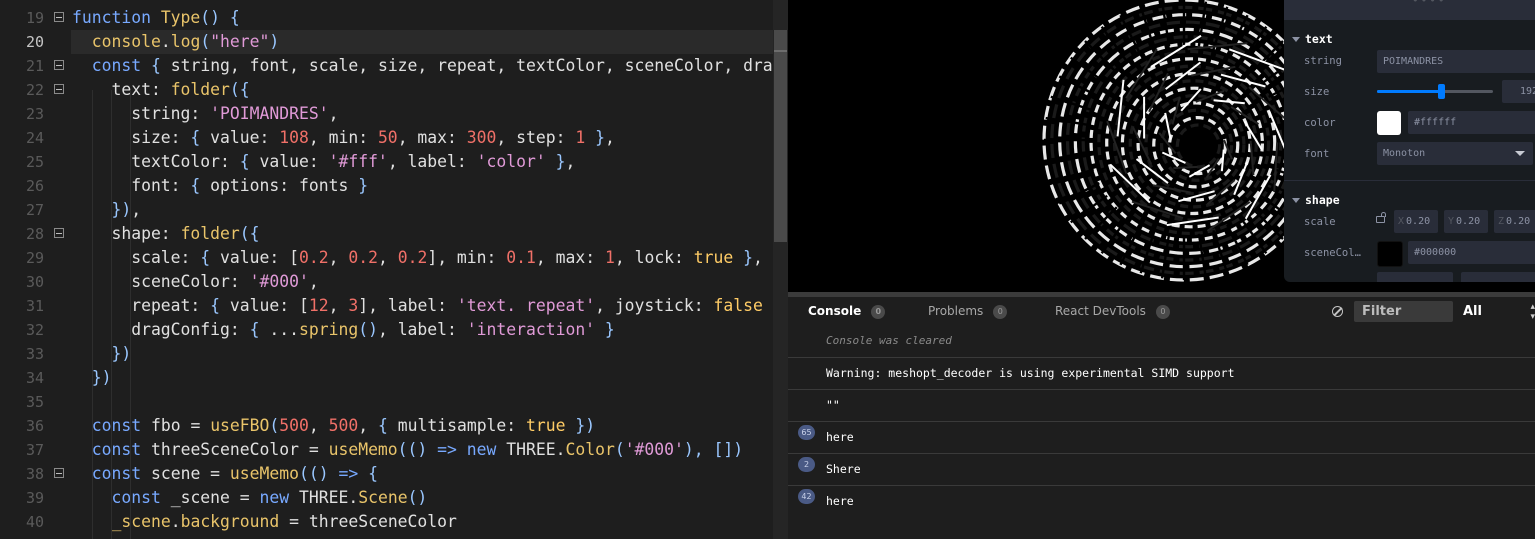 The height and width of the screenshot is (539, 1535). Describe the element at coordinates (511, 161) in the screenshot. I see `code-token: 'color'` at that location.